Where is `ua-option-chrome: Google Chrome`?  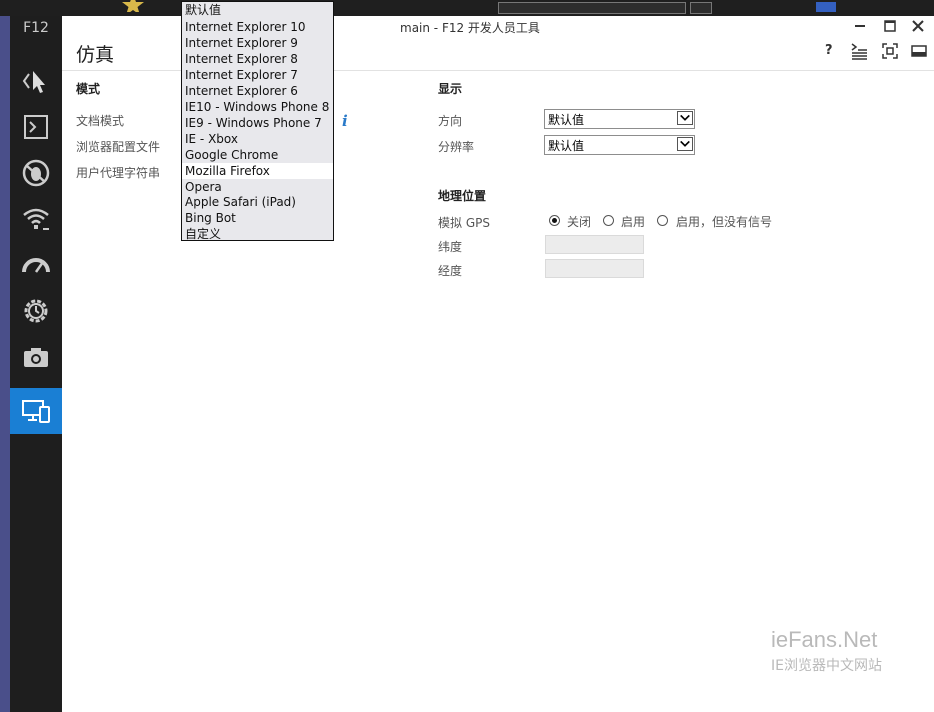
ua-option-chrome: Google Chrome is located at coordinates (257, 155).